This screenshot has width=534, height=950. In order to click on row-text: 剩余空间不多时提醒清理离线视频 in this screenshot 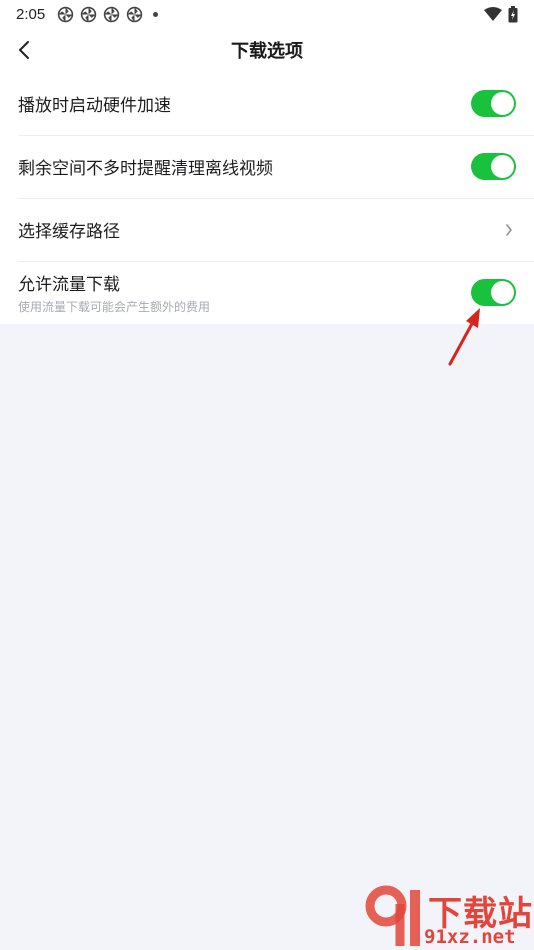, I will do `click(145, 166)`.